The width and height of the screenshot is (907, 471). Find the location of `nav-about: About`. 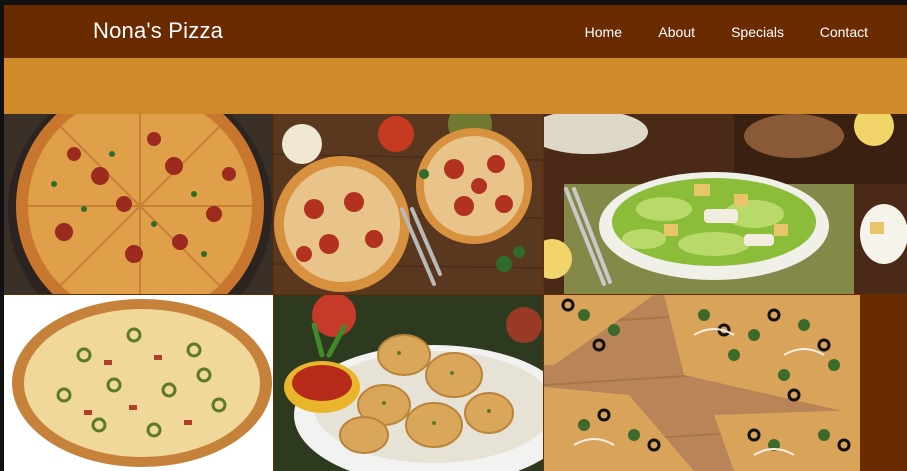

nav-about: About is located at coordinates (676, 32).